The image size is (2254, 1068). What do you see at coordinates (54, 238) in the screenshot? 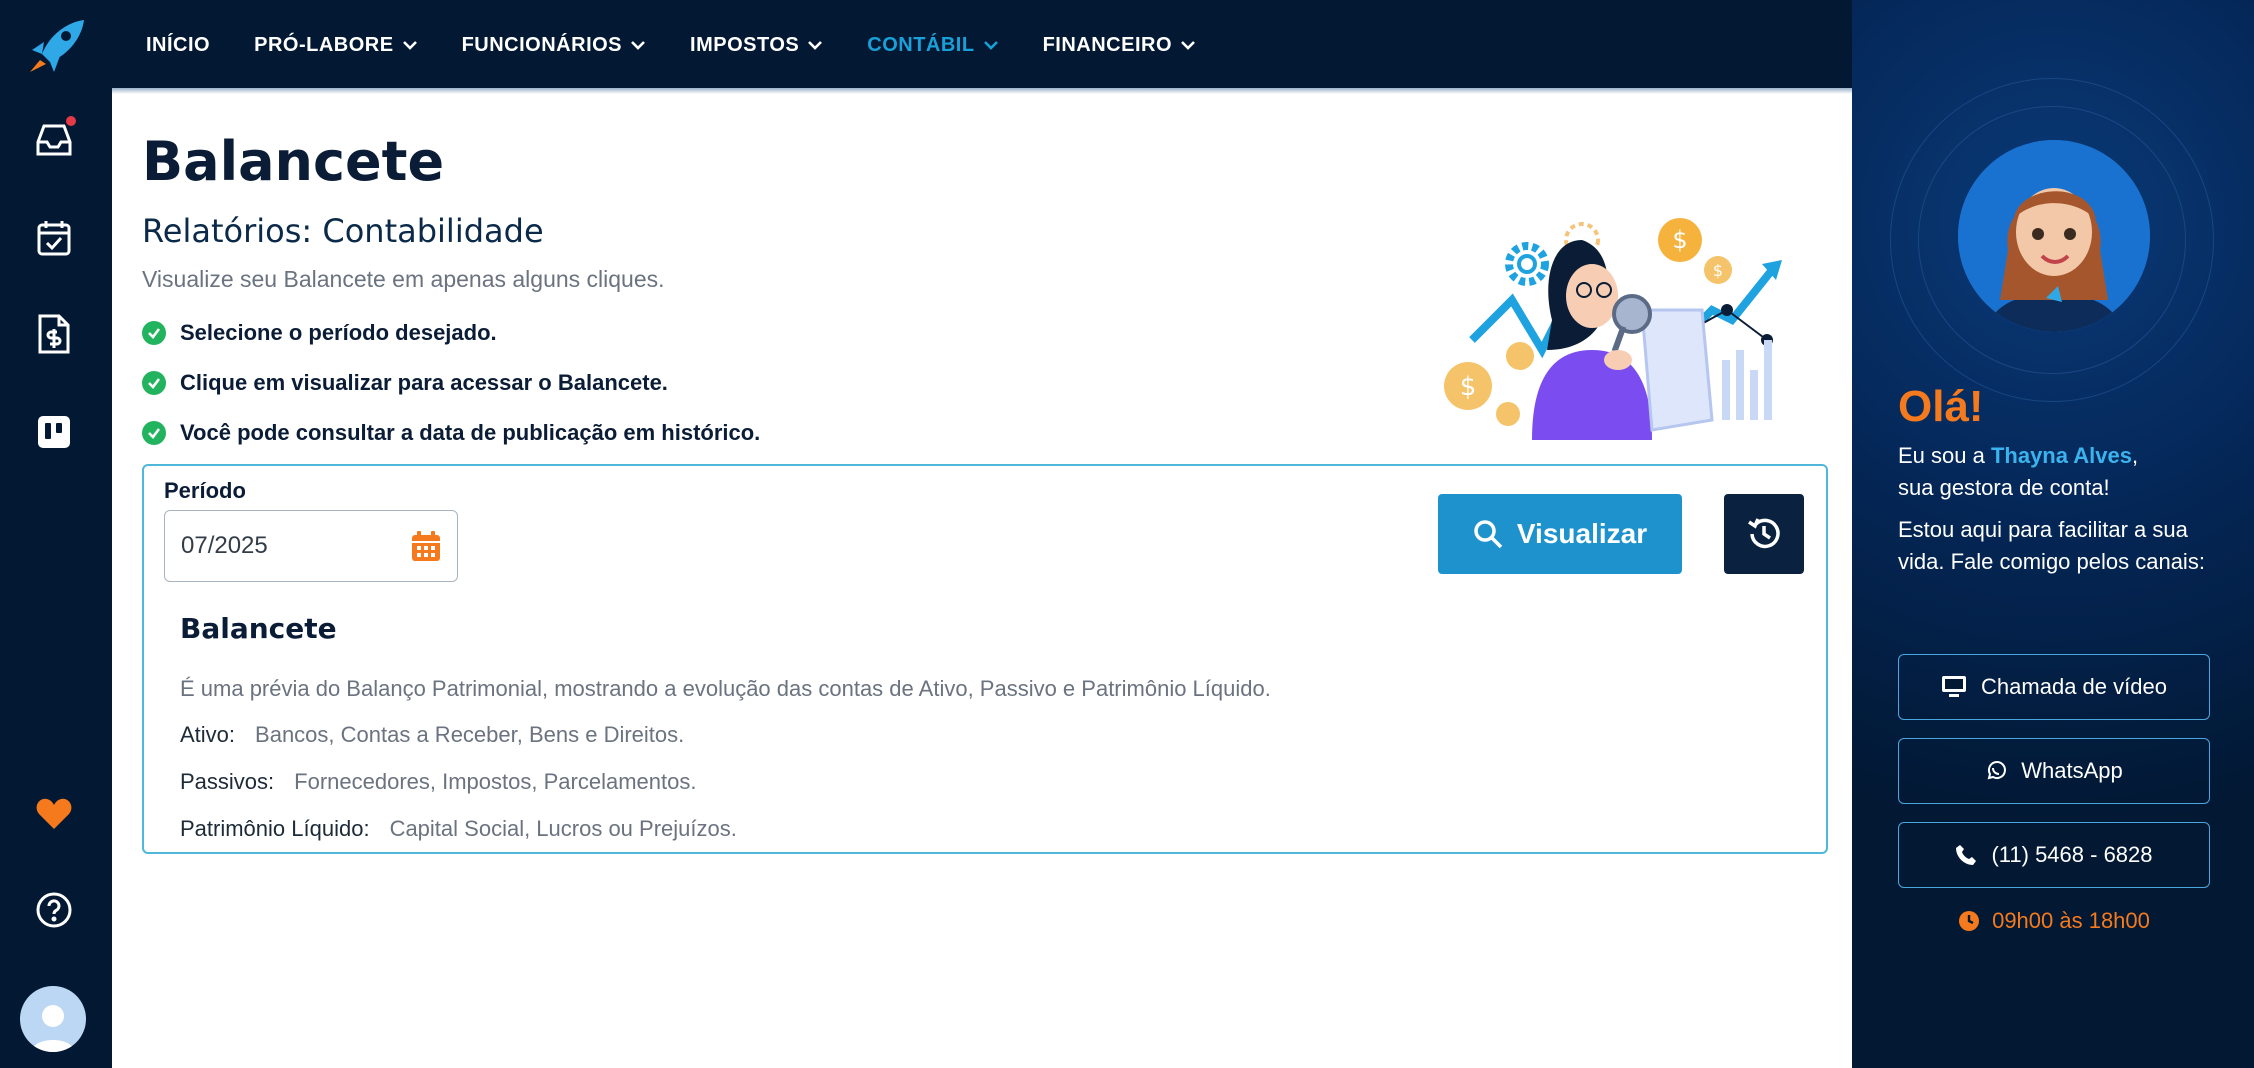
I see `calendar-check-icon` at bounding box center [54, 238].